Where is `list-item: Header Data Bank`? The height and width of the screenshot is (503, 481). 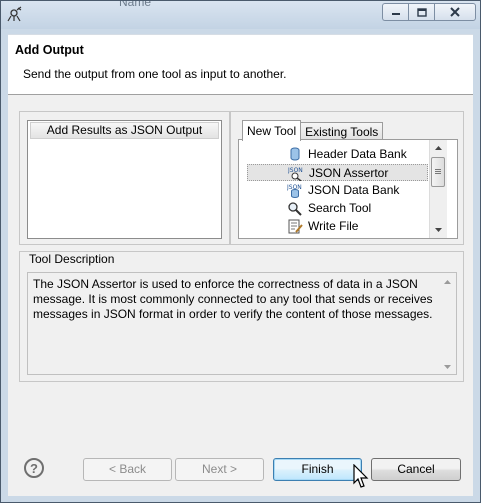 list-item: Header Data Bank is located at coordinates (337, 154).